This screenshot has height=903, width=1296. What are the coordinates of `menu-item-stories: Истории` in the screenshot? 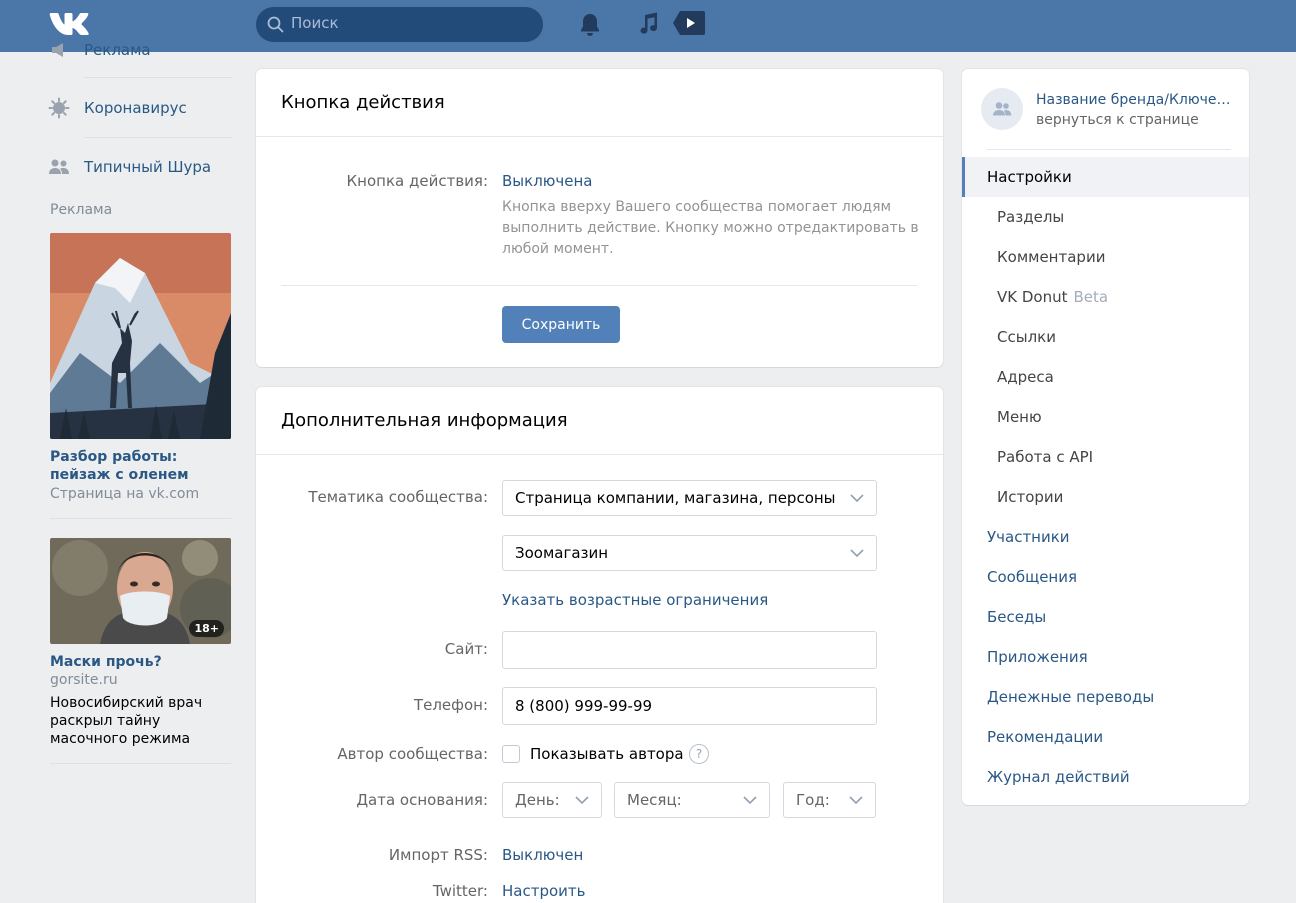 It's located at (1105, 497).